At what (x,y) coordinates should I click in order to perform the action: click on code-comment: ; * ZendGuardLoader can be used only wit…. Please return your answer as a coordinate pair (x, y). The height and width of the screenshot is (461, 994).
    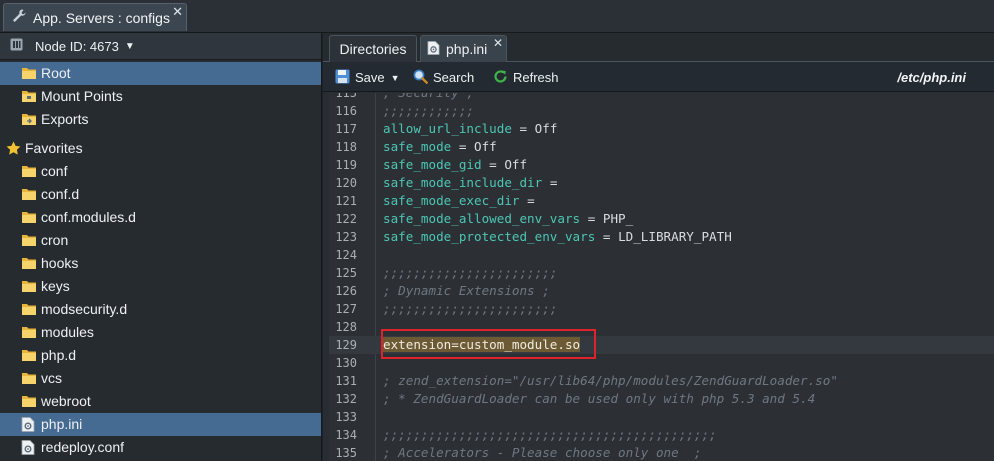
    Looking at the image, I should click on (599, 398).